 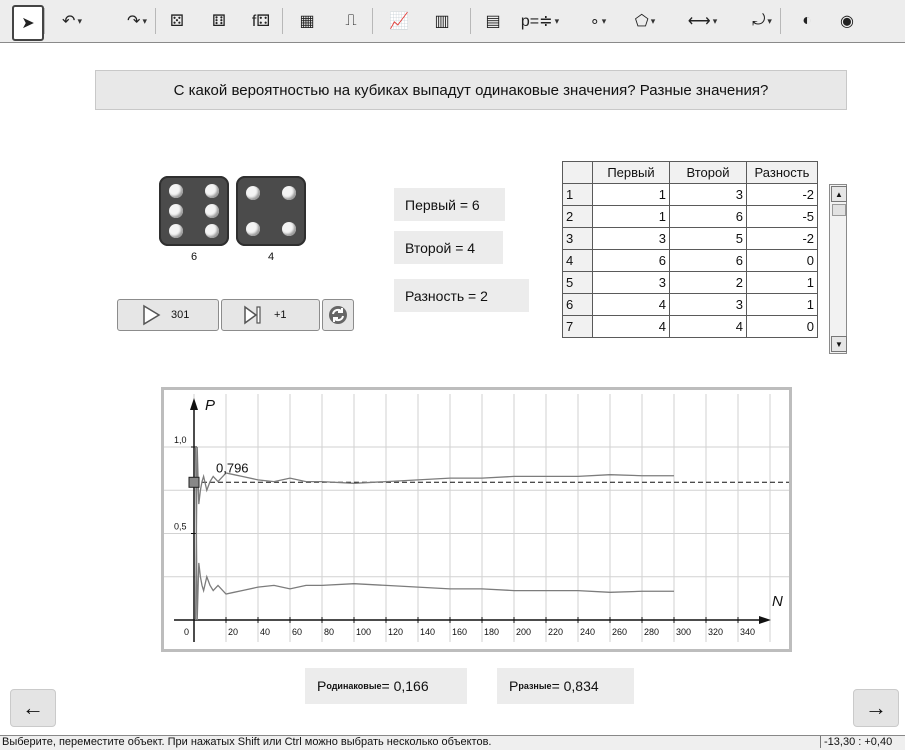 I want to click on undo-tool-button: ↶ ▾, so click(x=72, y=21).